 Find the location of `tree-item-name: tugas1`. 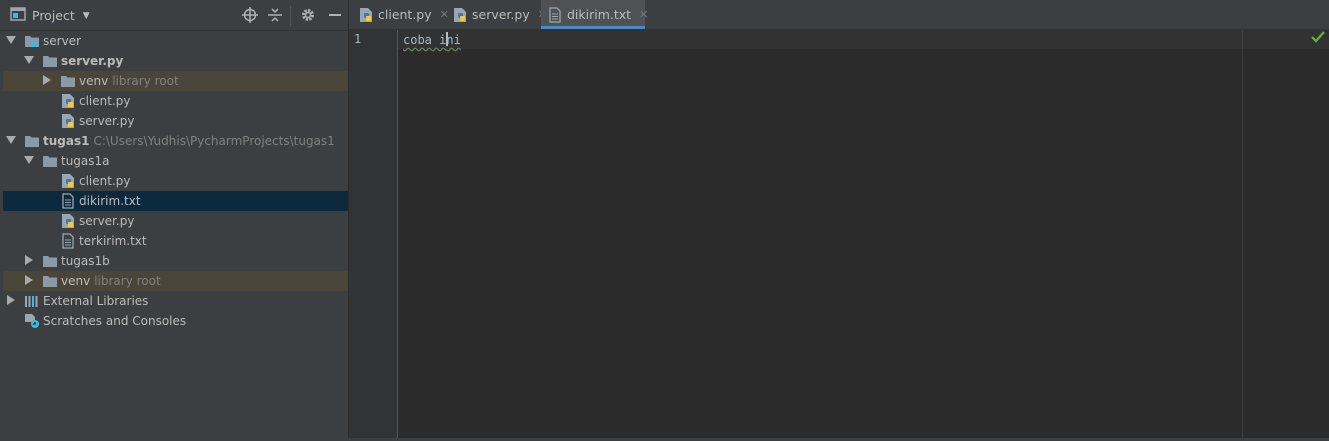

tree-item-name: tugas1 is located at coordinates (66, 141).